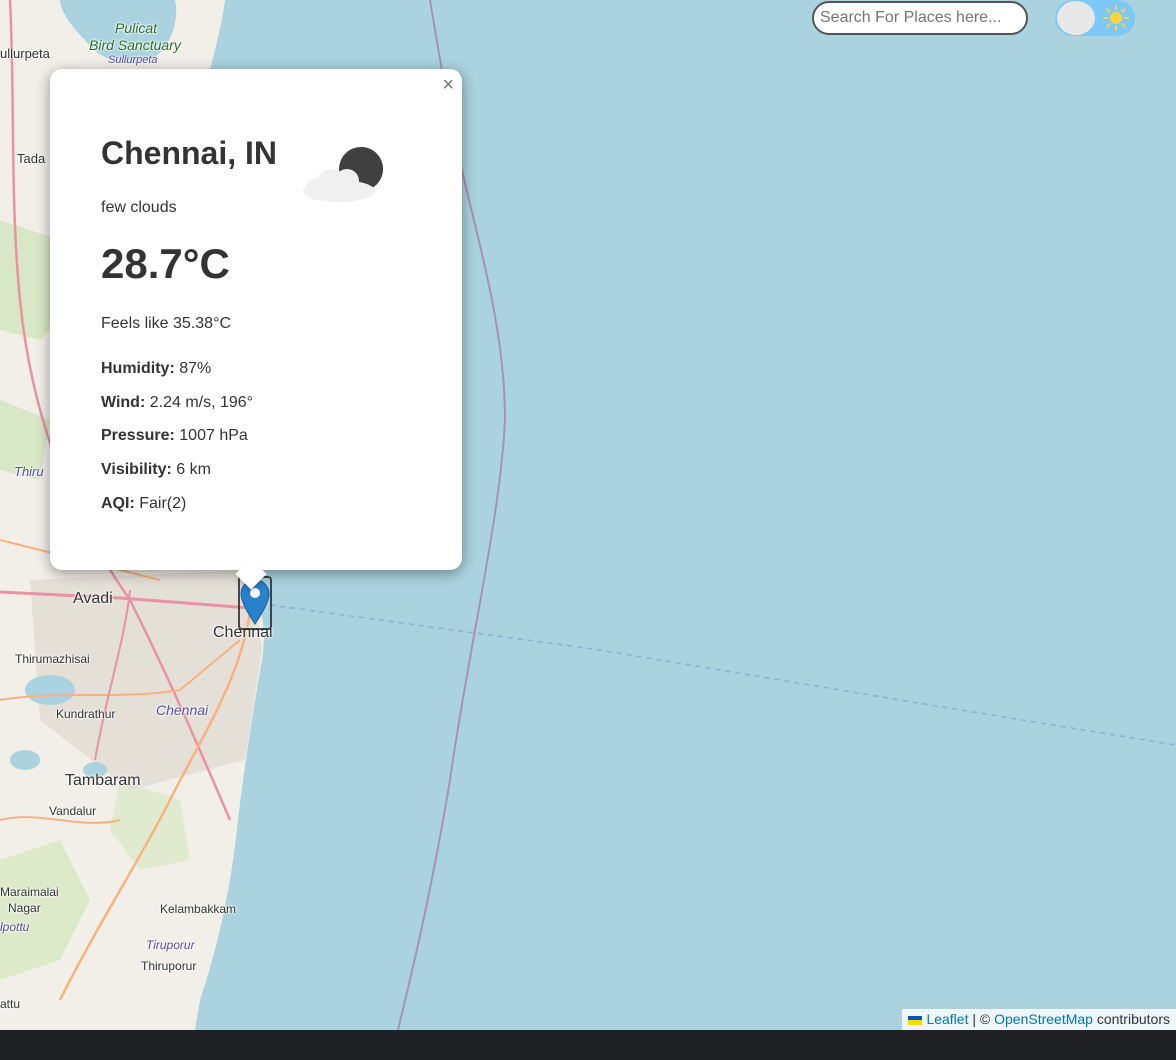 This screenshot has height=1060, width=1176. Describe the element at coordinates (169, 966) in the screenshot. I see `map-label-thiruporur: Thiruporur` at that location.